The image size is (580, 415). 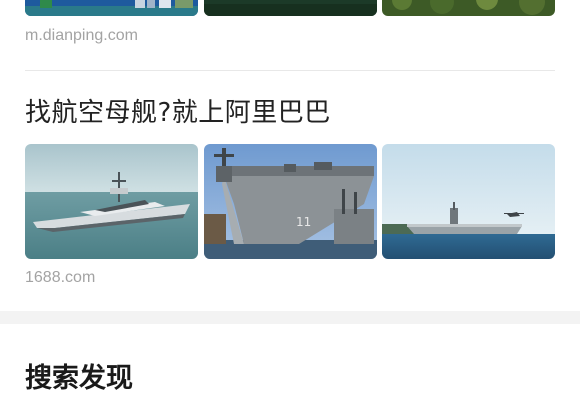 I want to click on top-result-image-row, so click(x=290, y=8).